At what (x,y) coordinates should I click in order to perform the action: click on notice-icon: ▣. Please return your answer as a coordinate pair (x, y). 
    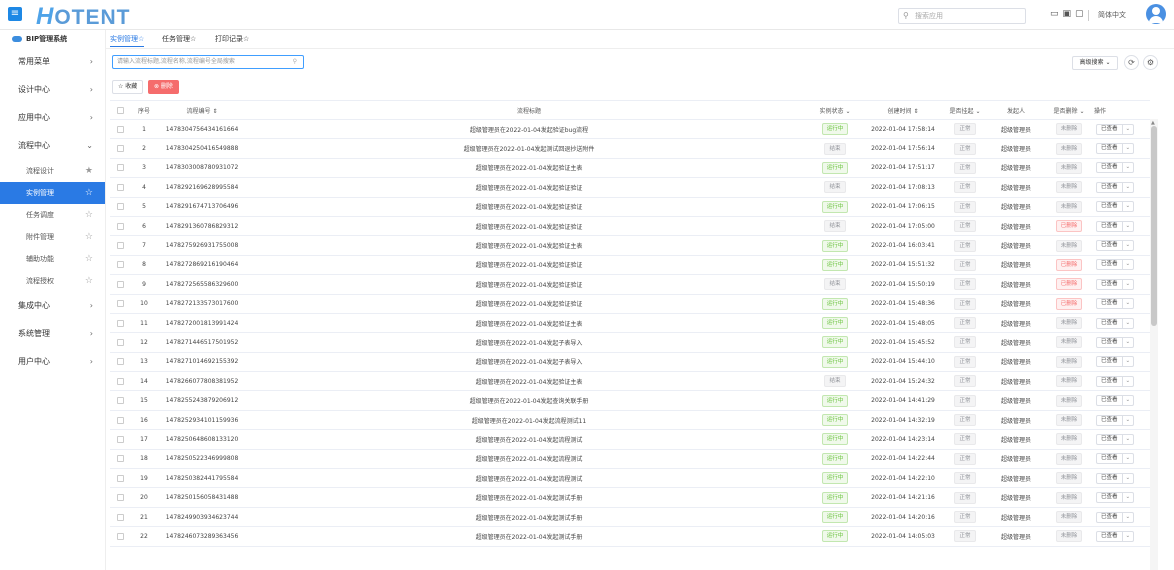
    Looking at the image, I should click on (1069, 14).